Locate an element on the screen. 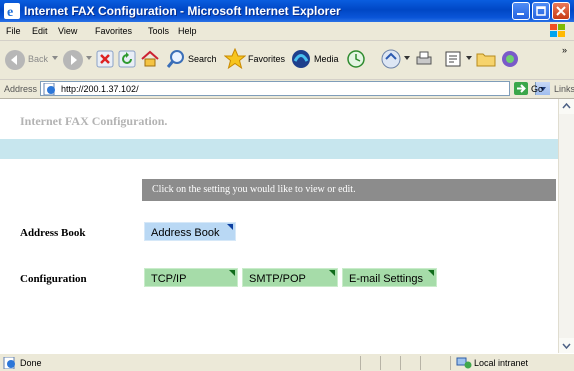 This screenshot has height=371, width=574. address-bar: Address http://200.1.37.102/ Go Links is located at coordinates (287, 89).